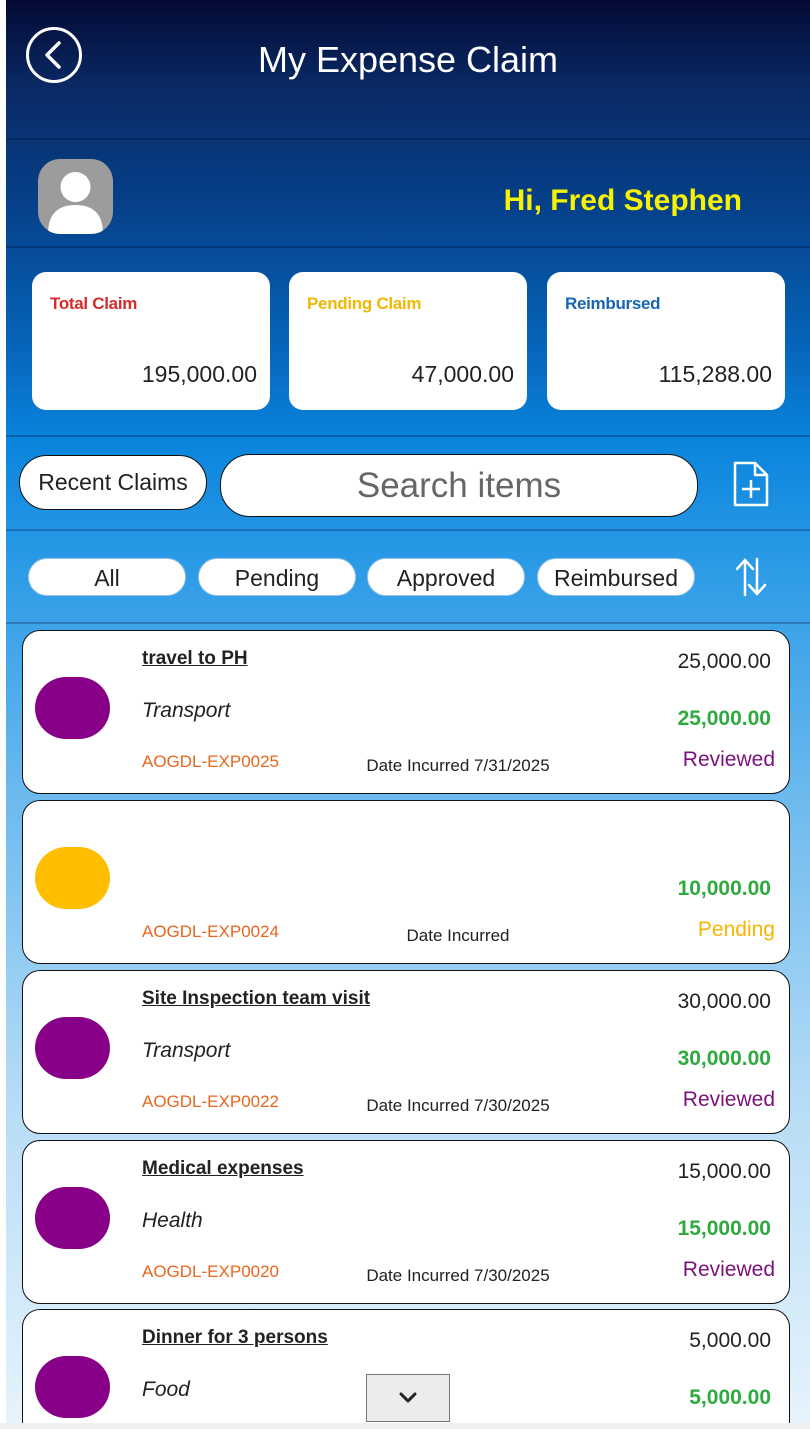  Describe the element at coordinates (364, 303) in the screenshot. I see `pending-claim-label: Pending Claim` at that location.